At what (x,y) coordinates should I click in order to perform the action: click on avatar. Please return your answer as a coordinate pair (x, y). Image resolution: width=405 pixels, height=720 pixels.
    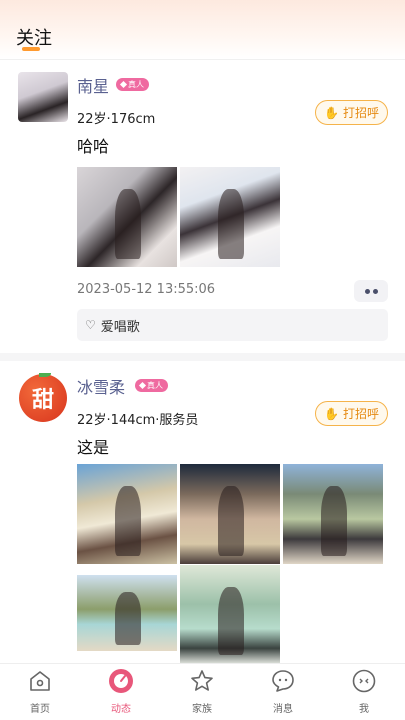
    Looking at the image, I should click on (43, 97).